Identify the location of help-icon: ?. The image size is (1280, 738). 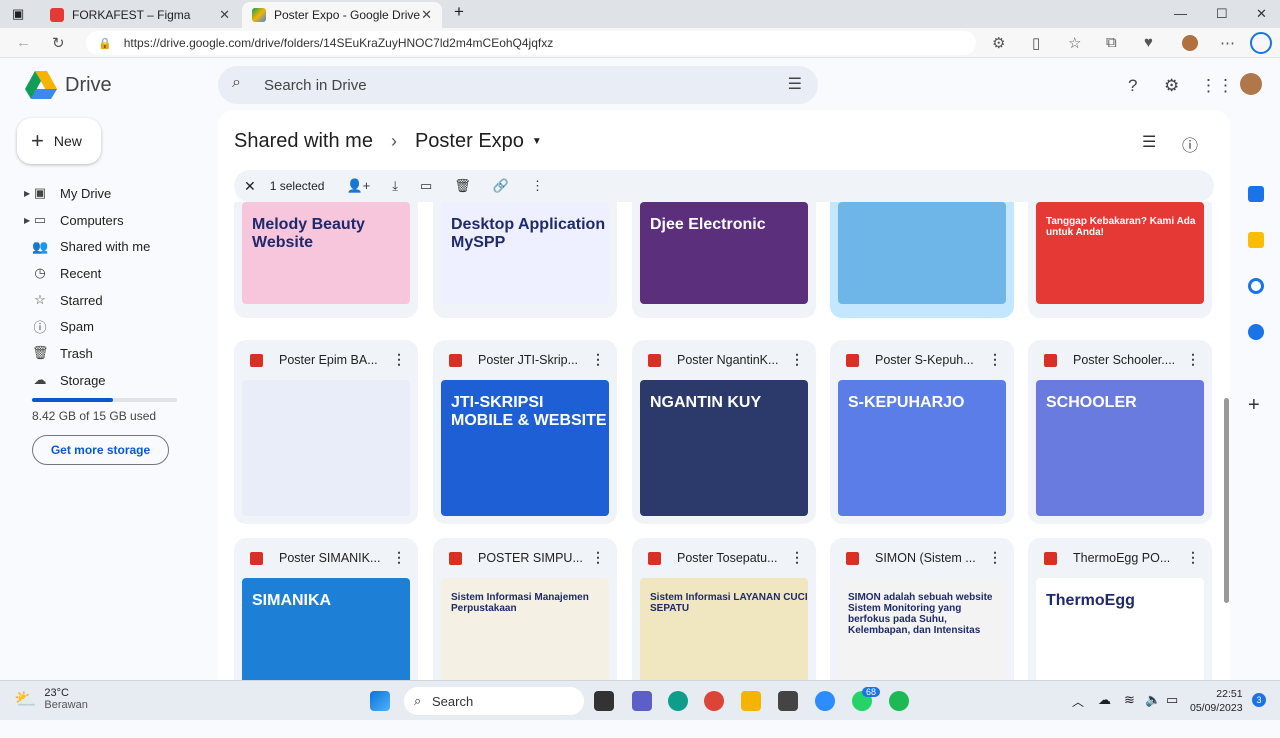
(1132, 86).